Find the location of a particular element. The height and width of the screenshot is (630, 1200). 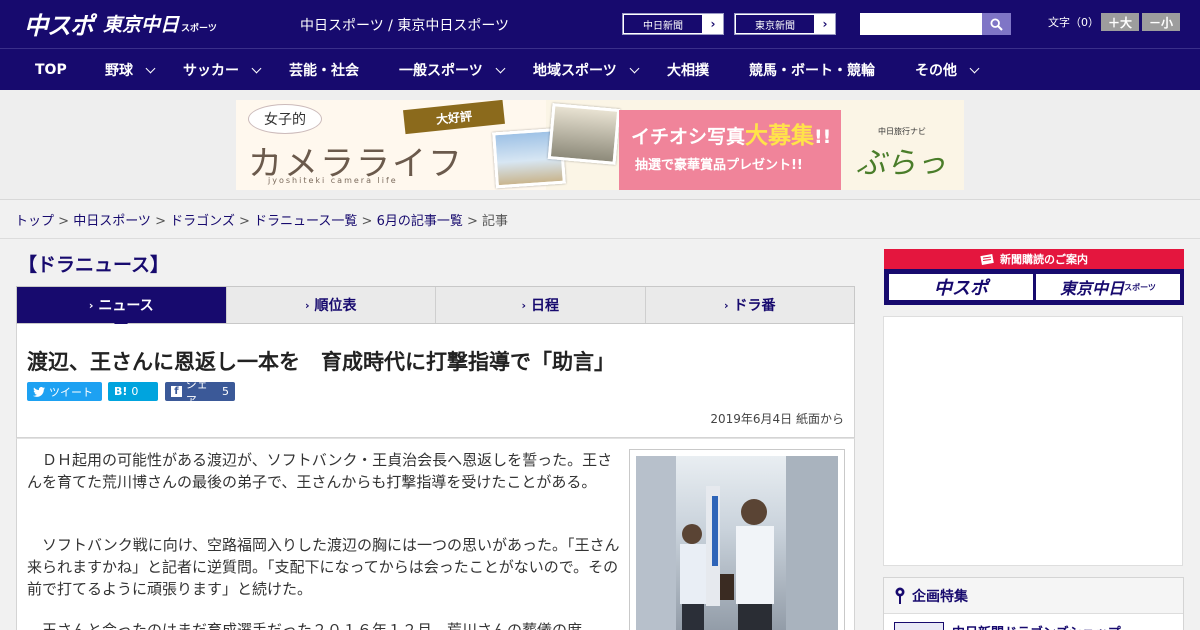

banner-photos is located at coordinates (558, 146).